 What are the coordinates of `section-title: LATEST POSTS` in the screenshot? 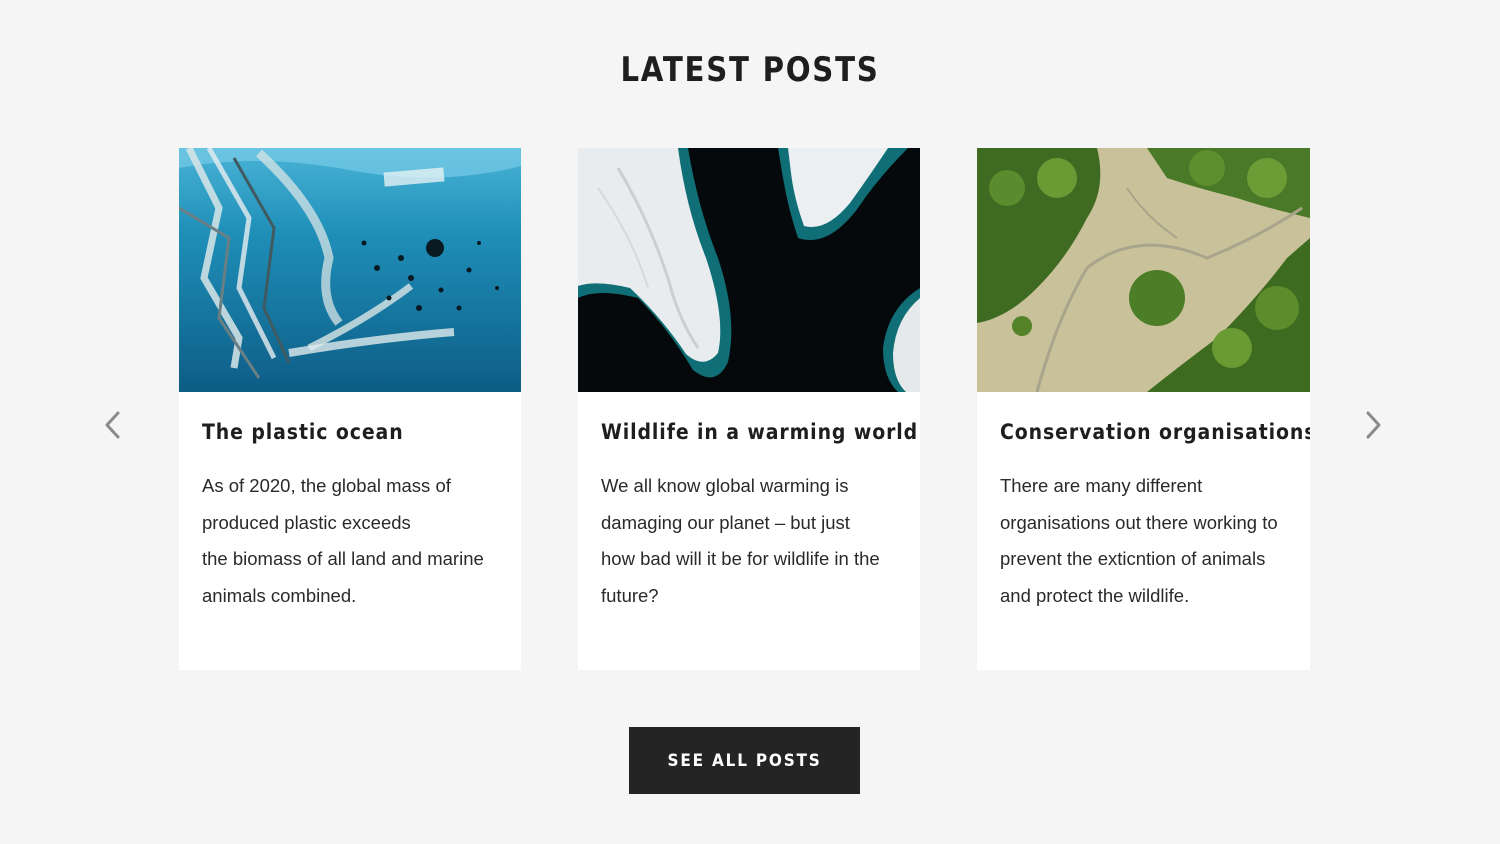 It's located at (750, 70).